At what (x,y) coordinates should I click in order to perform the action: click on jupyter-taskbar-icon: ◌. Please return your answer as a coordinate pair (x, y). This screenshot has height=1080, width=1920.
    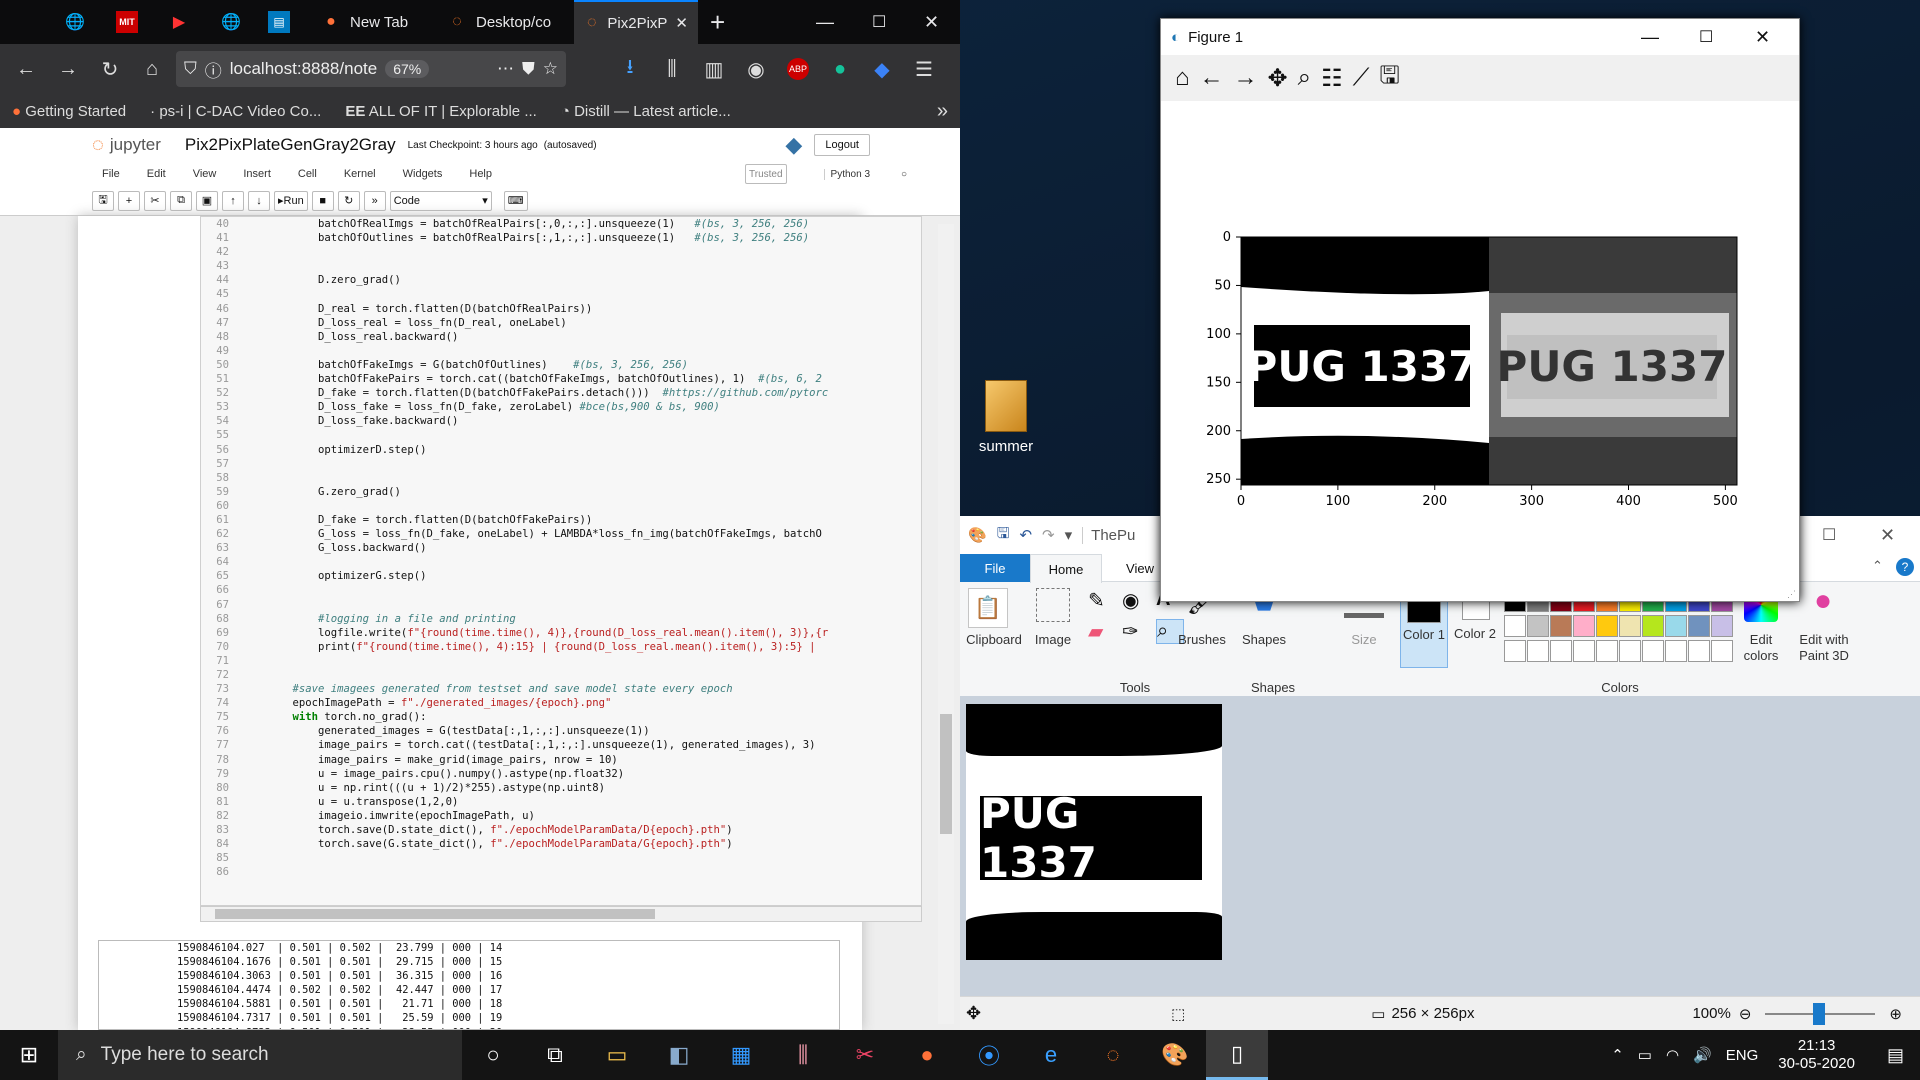
    Looking at the image, I should click on (1113, 1055).